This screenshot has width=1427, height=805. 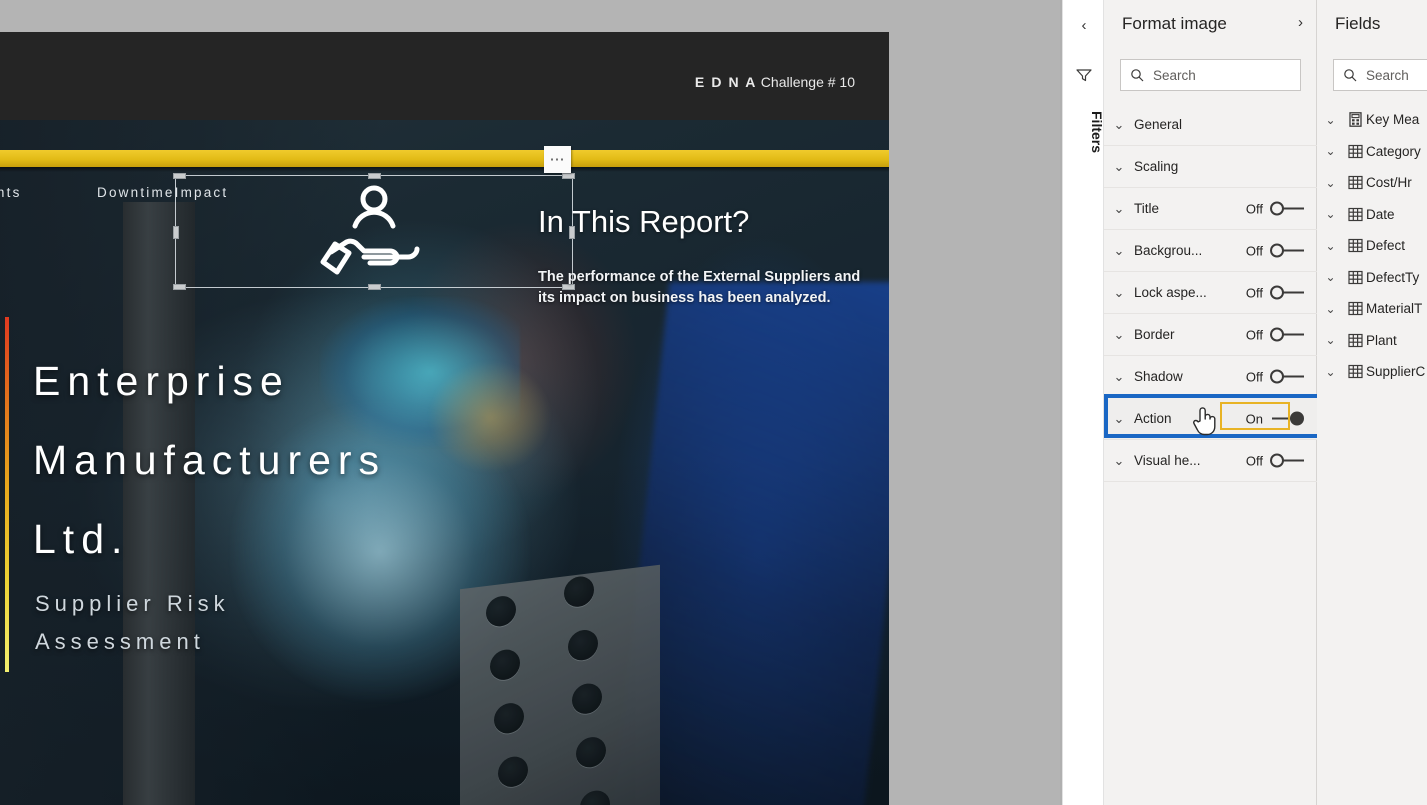 What do you see at coordinates (1174, 75) in the screenshot?
I see `format-search-placeholder: Search` at bounding box center [1174, 75].